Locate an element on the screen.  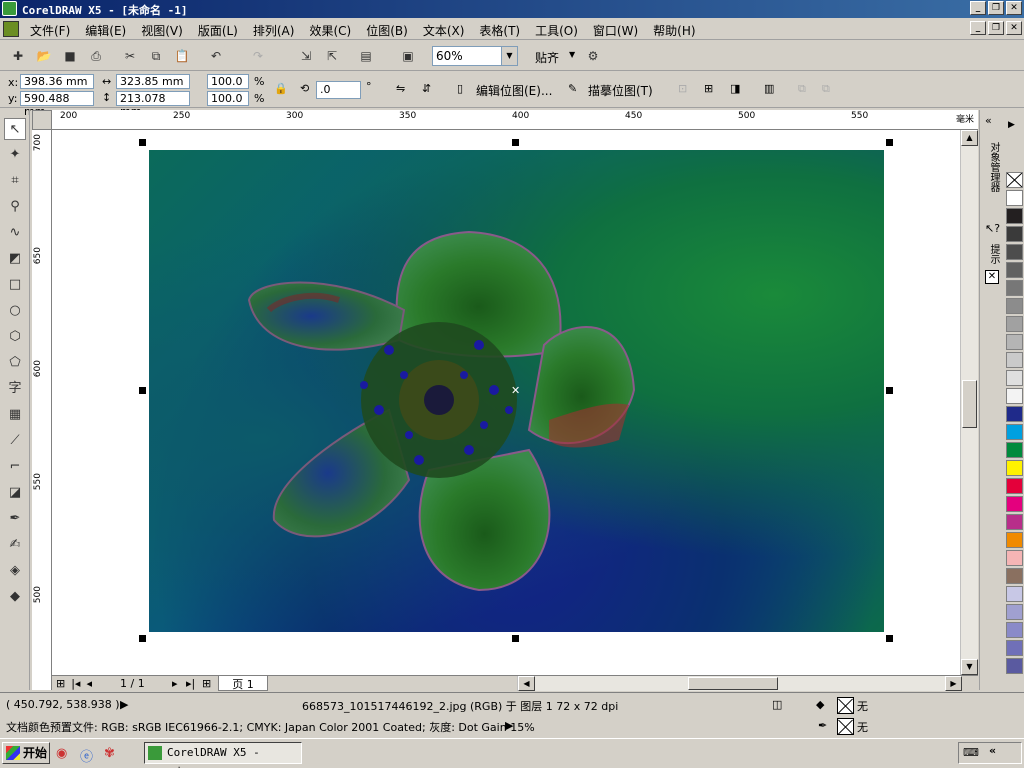
last-page-icon: ▸| is located at coordinates (190, 683).